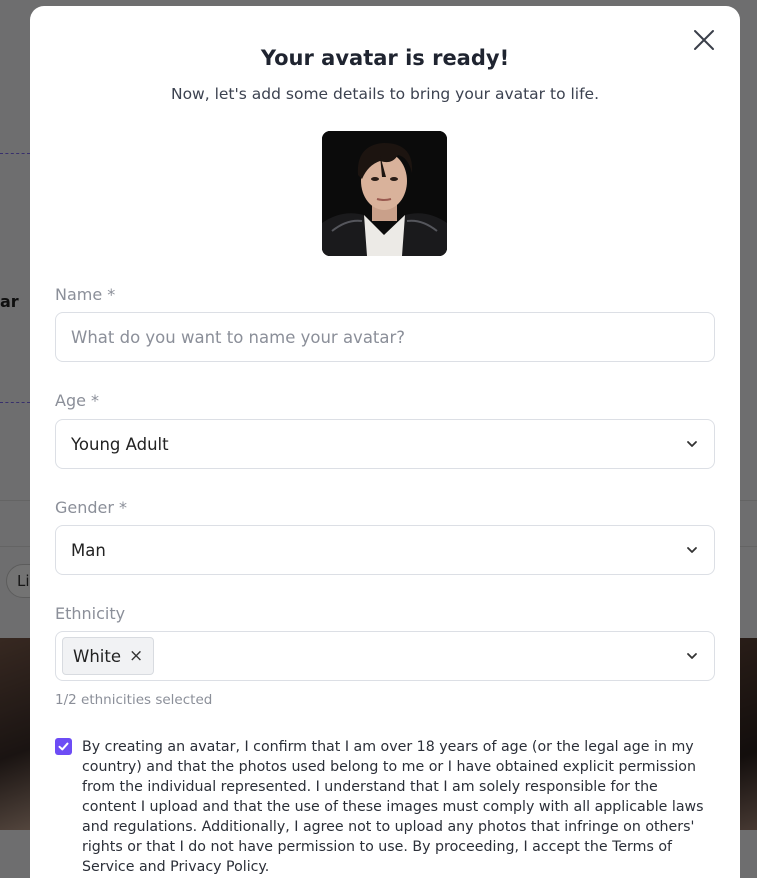 The height and width of the screenshot is (878, 757). I want to click on name-input, so click(385, 337).